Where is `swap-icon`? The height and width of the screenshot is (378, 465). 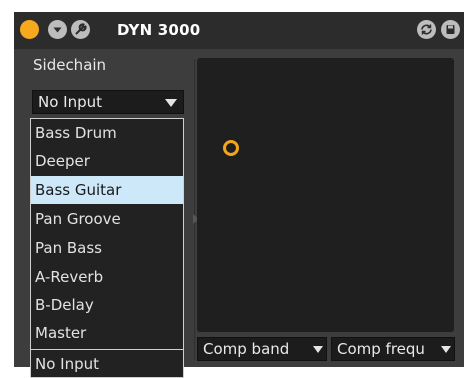
swap-icon is located at coordinates (426, 29).